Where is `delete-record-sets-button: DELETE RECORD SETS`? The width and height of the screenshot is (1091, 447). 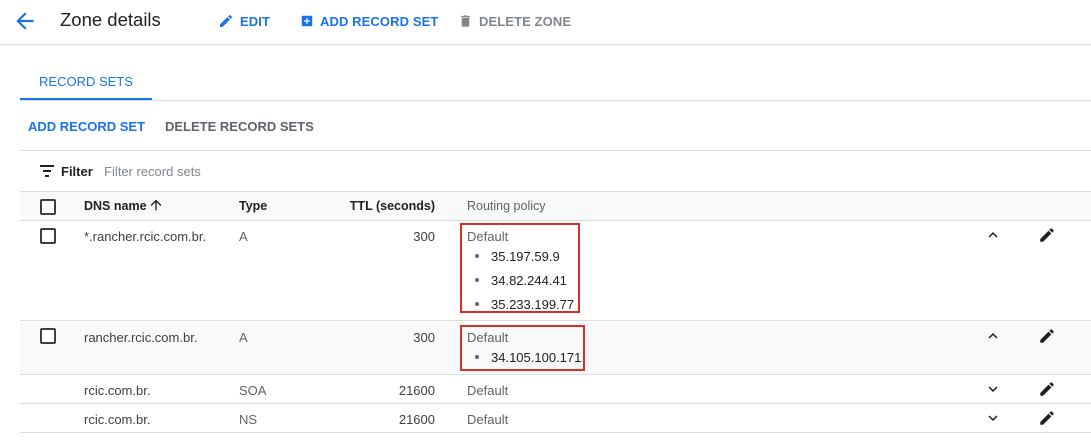 delete-record-sets-button: DELETE RECORD SETS is located at coordinates (239, 126).